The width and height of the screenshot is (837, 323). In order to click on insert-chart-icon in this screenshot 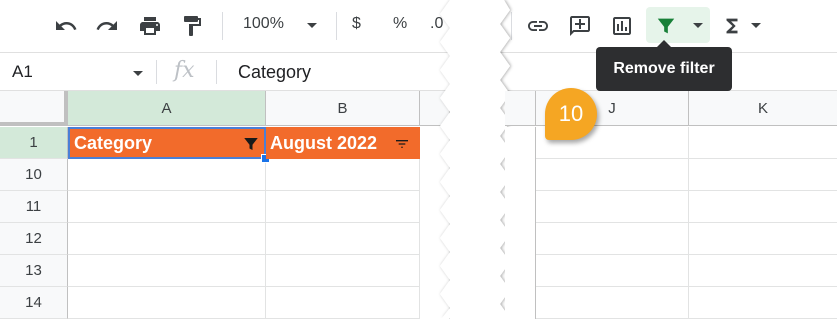, I will do `click(622, 26)`.